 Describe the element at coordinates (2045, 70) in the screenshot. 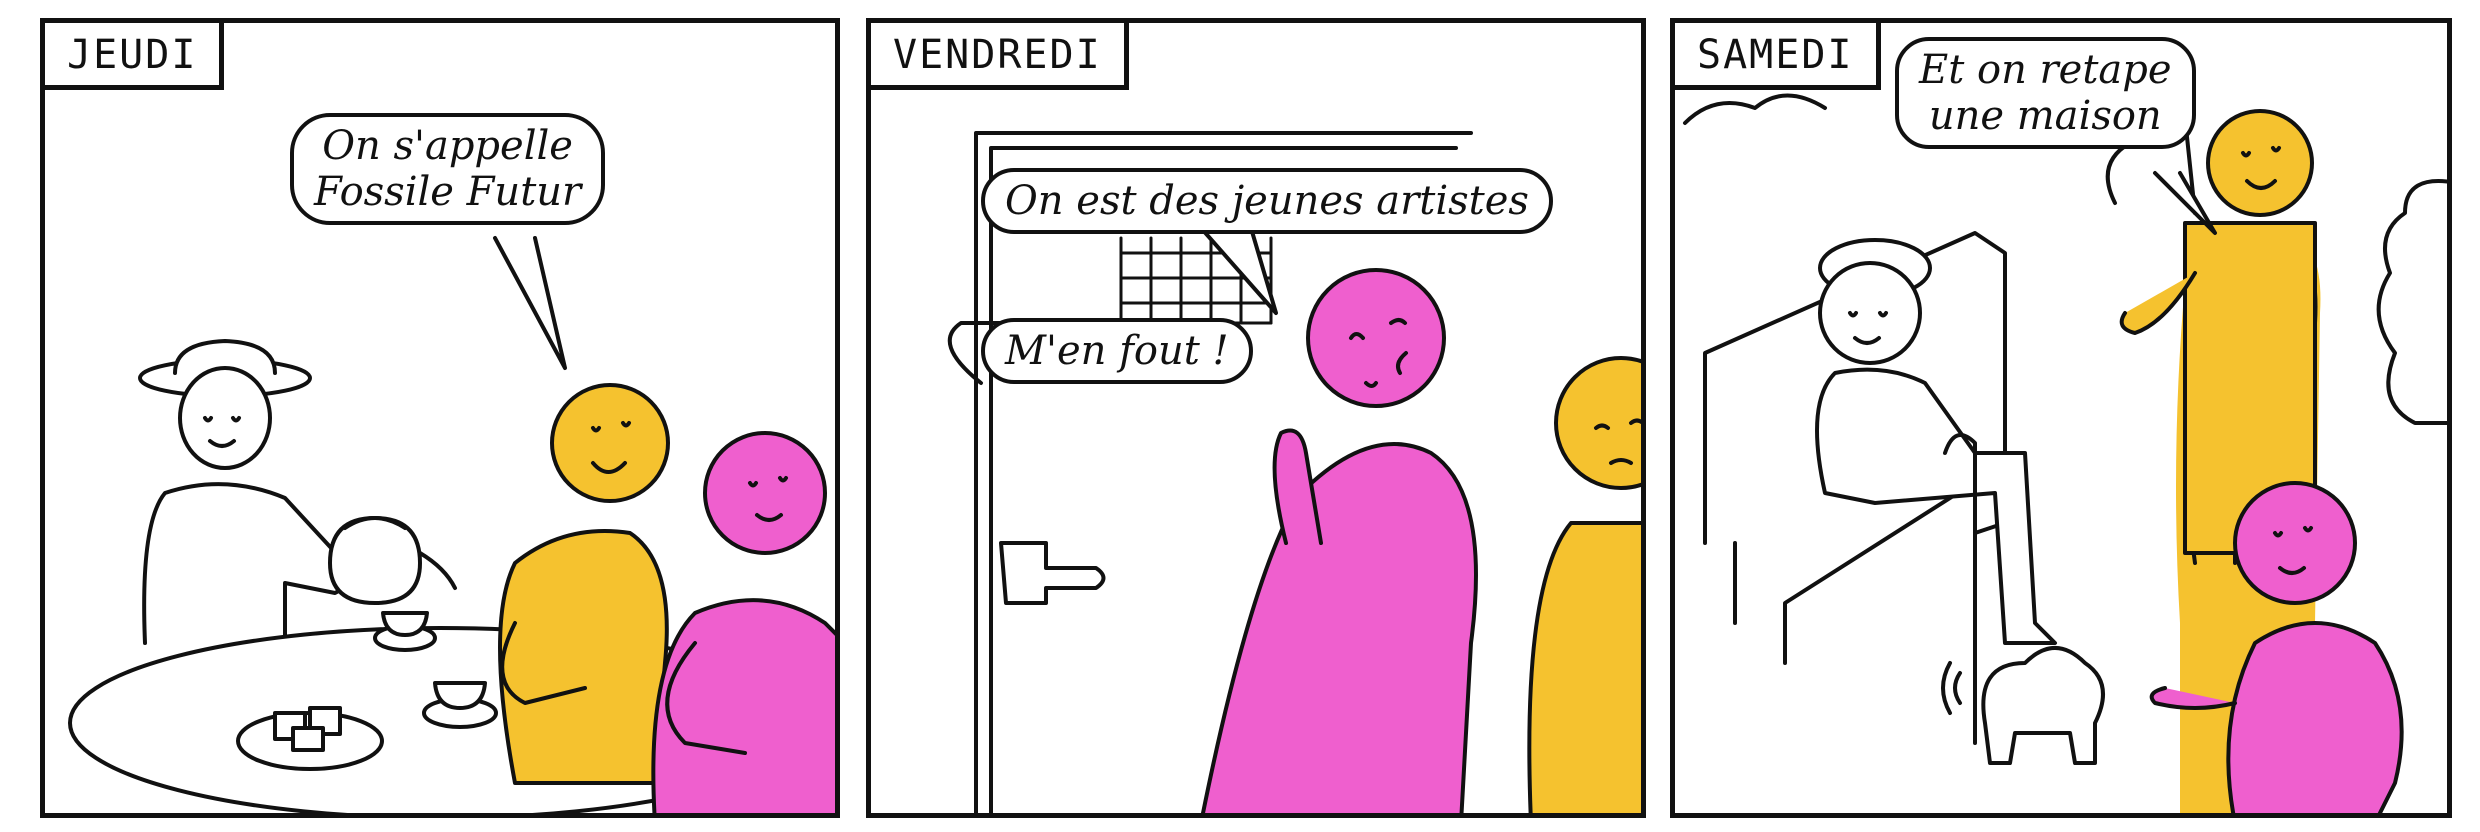

I see `speech-line: Et on retape` at that location.